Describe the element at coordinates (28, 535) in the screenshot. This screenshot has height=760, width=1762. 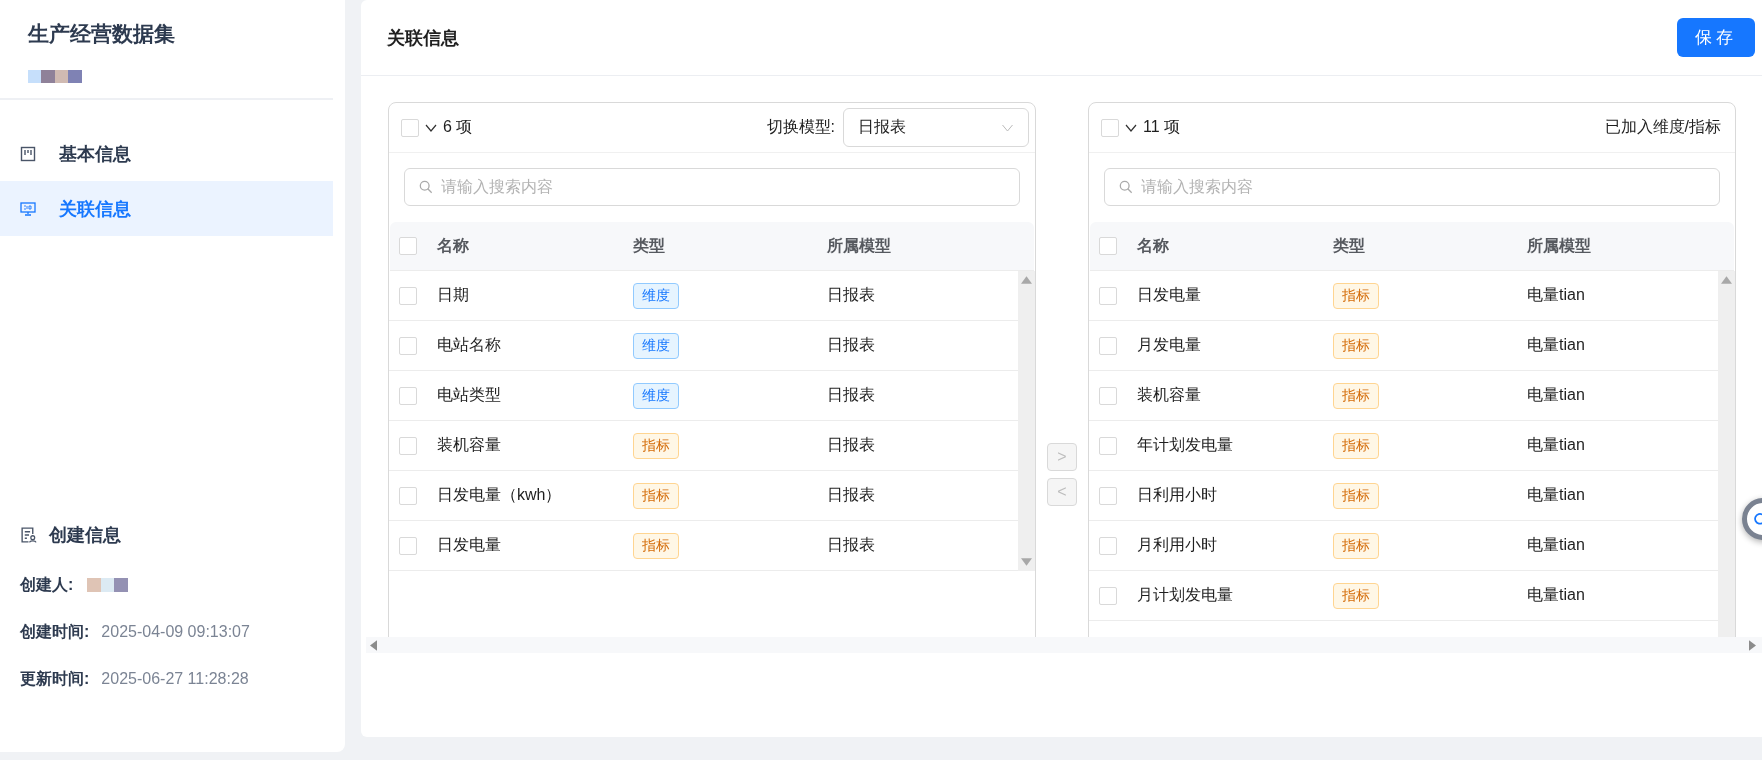
I see `document-user-icon` at that location.